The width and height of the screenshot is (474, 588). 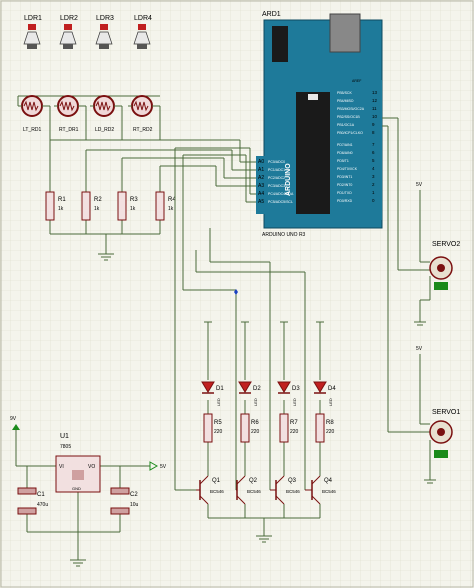 I want to click on pin-a1: A1, so click(x=261, y=170).